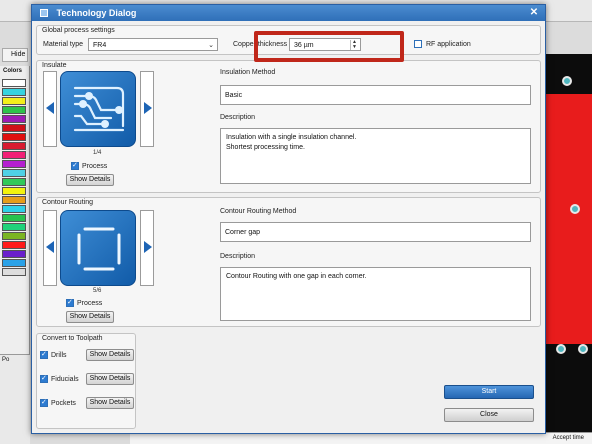  Describe the element at coordinates (63, 403) in the screenshot. I see `pockets-label: Pockets` at that location.